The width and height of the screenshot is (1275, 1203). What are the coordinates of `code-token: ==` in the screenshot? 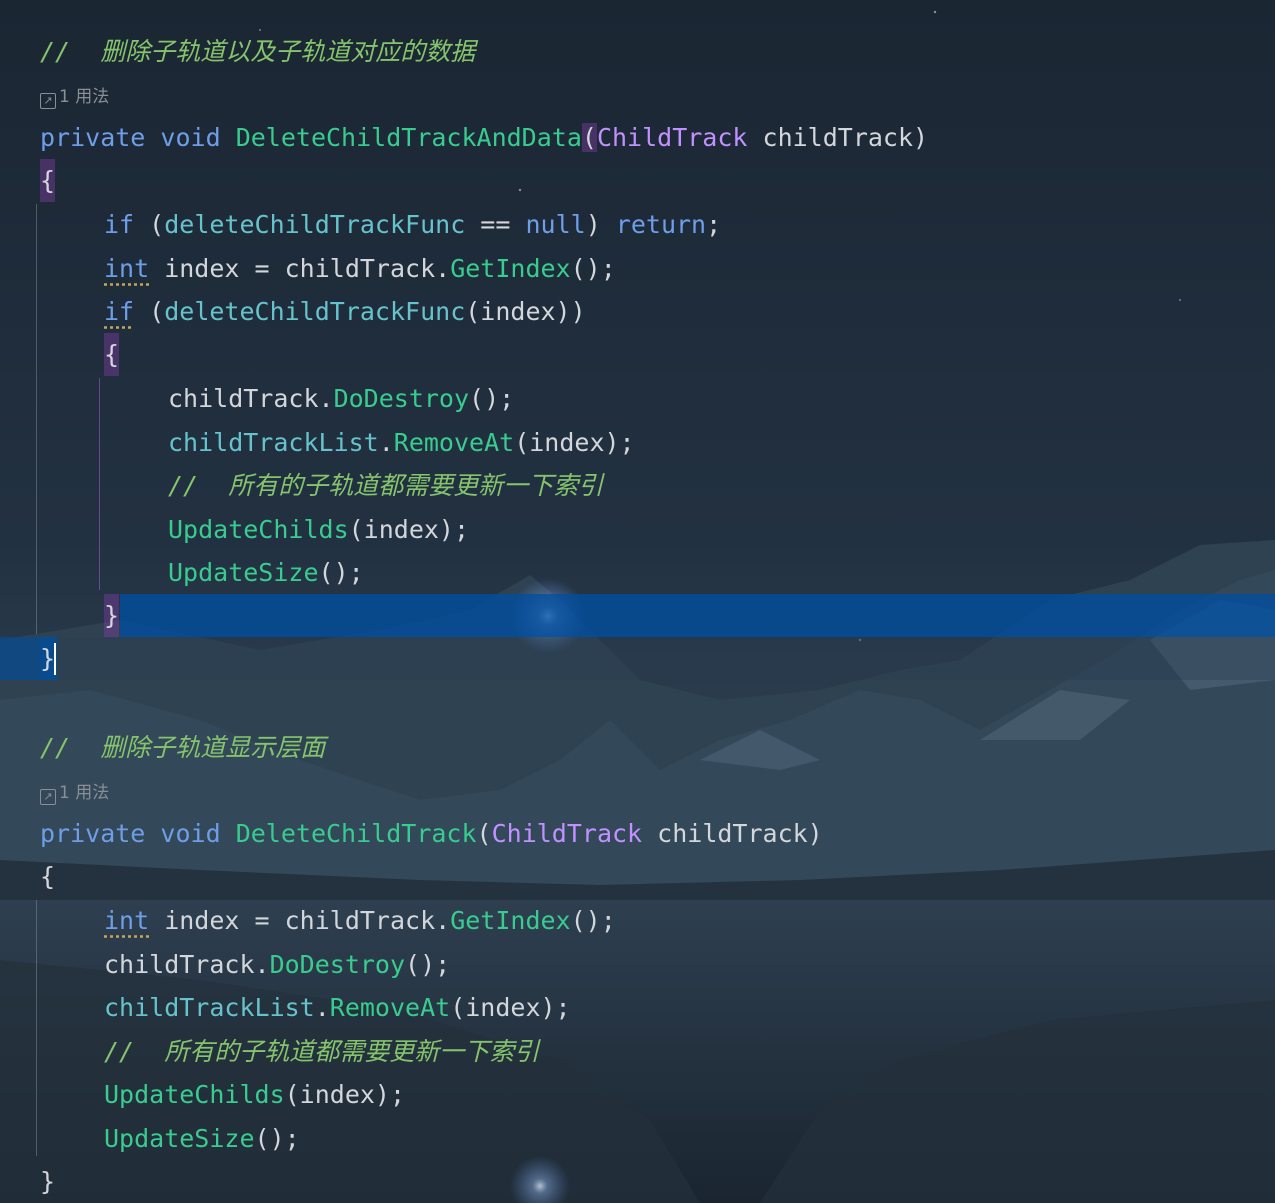 It's located at (495, 224).